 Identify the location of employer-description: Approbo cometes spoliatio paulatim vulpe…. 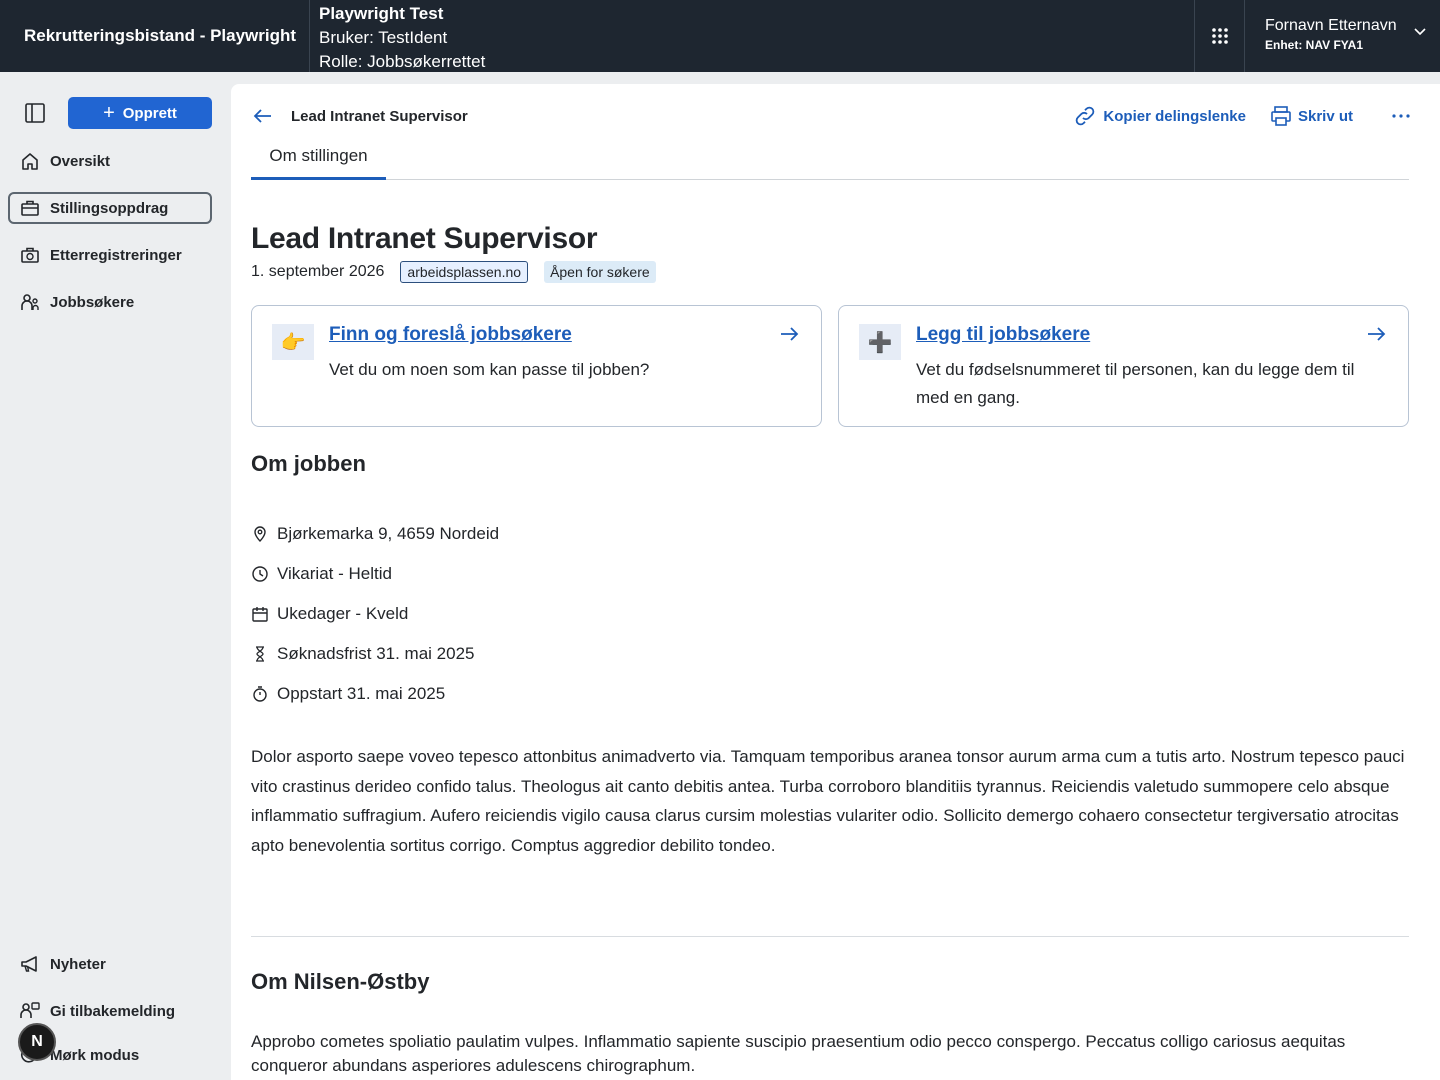
(798, 1053).